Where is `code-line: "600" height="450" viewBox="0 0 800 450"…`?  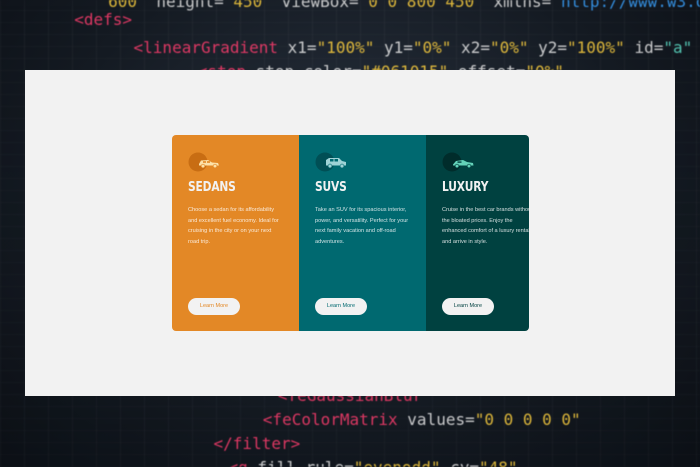 code-line: "600" height="450" viewBox="0 0 800 450"… is located at coordinates (399, 5).